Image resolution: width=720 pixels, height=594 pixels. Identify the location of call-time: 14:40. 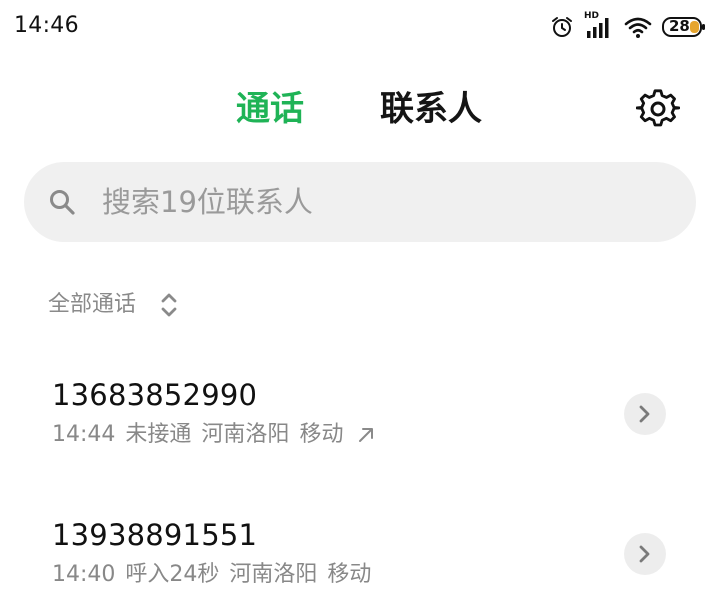
(84, 574).